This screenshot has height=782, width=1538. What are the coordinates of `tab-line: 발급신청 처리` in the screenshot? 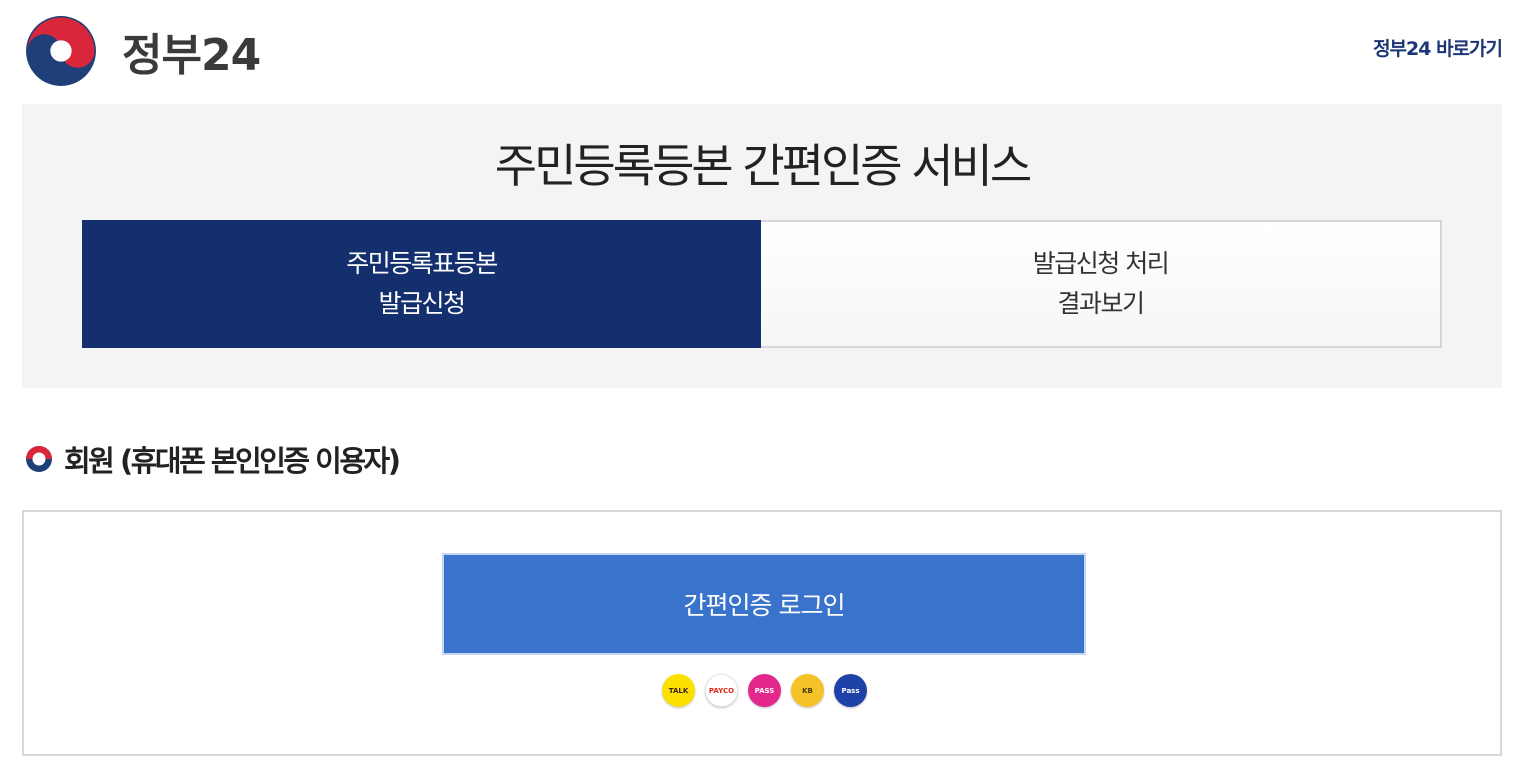 It's located at (1101, 263).